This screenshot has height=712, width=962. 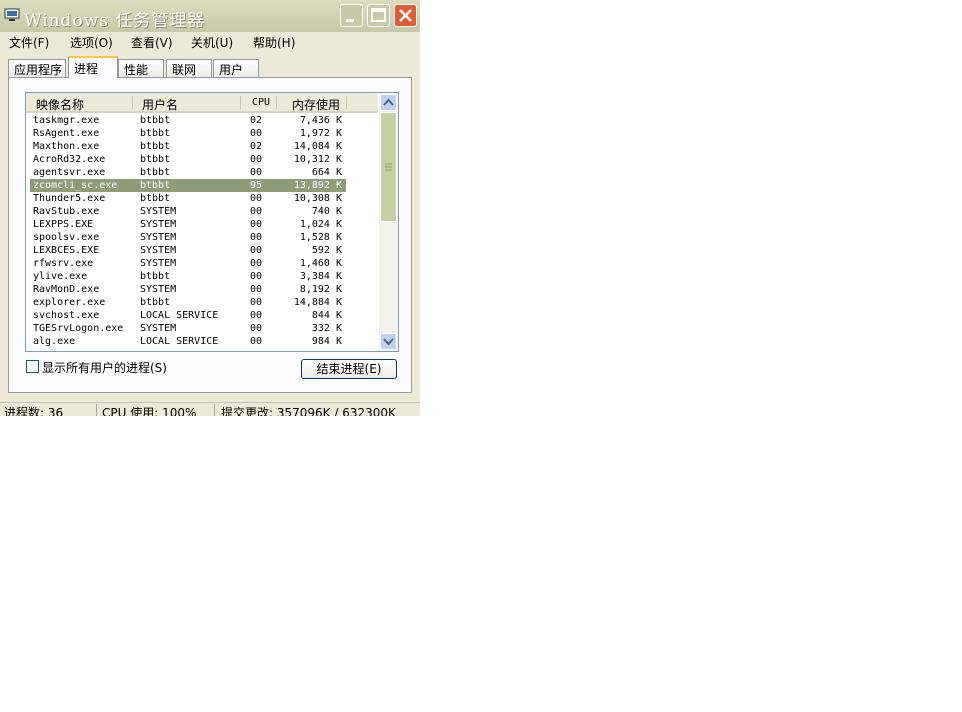 What do you see at coordinates (75, 185) in the screenshot?
I see `process-image-name: zcomcli_sc.exe` at bounding box center [75, 185].